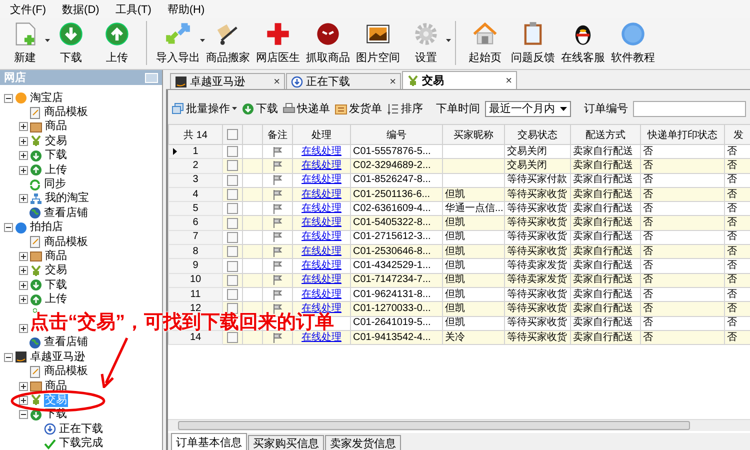 Image resolution: width=750 pixels, height=450 pixels. What do you see at coordinates (46, 98) in the screenshot?
I see `tree-item: 淘宝店` at bounding box center [46, 98].